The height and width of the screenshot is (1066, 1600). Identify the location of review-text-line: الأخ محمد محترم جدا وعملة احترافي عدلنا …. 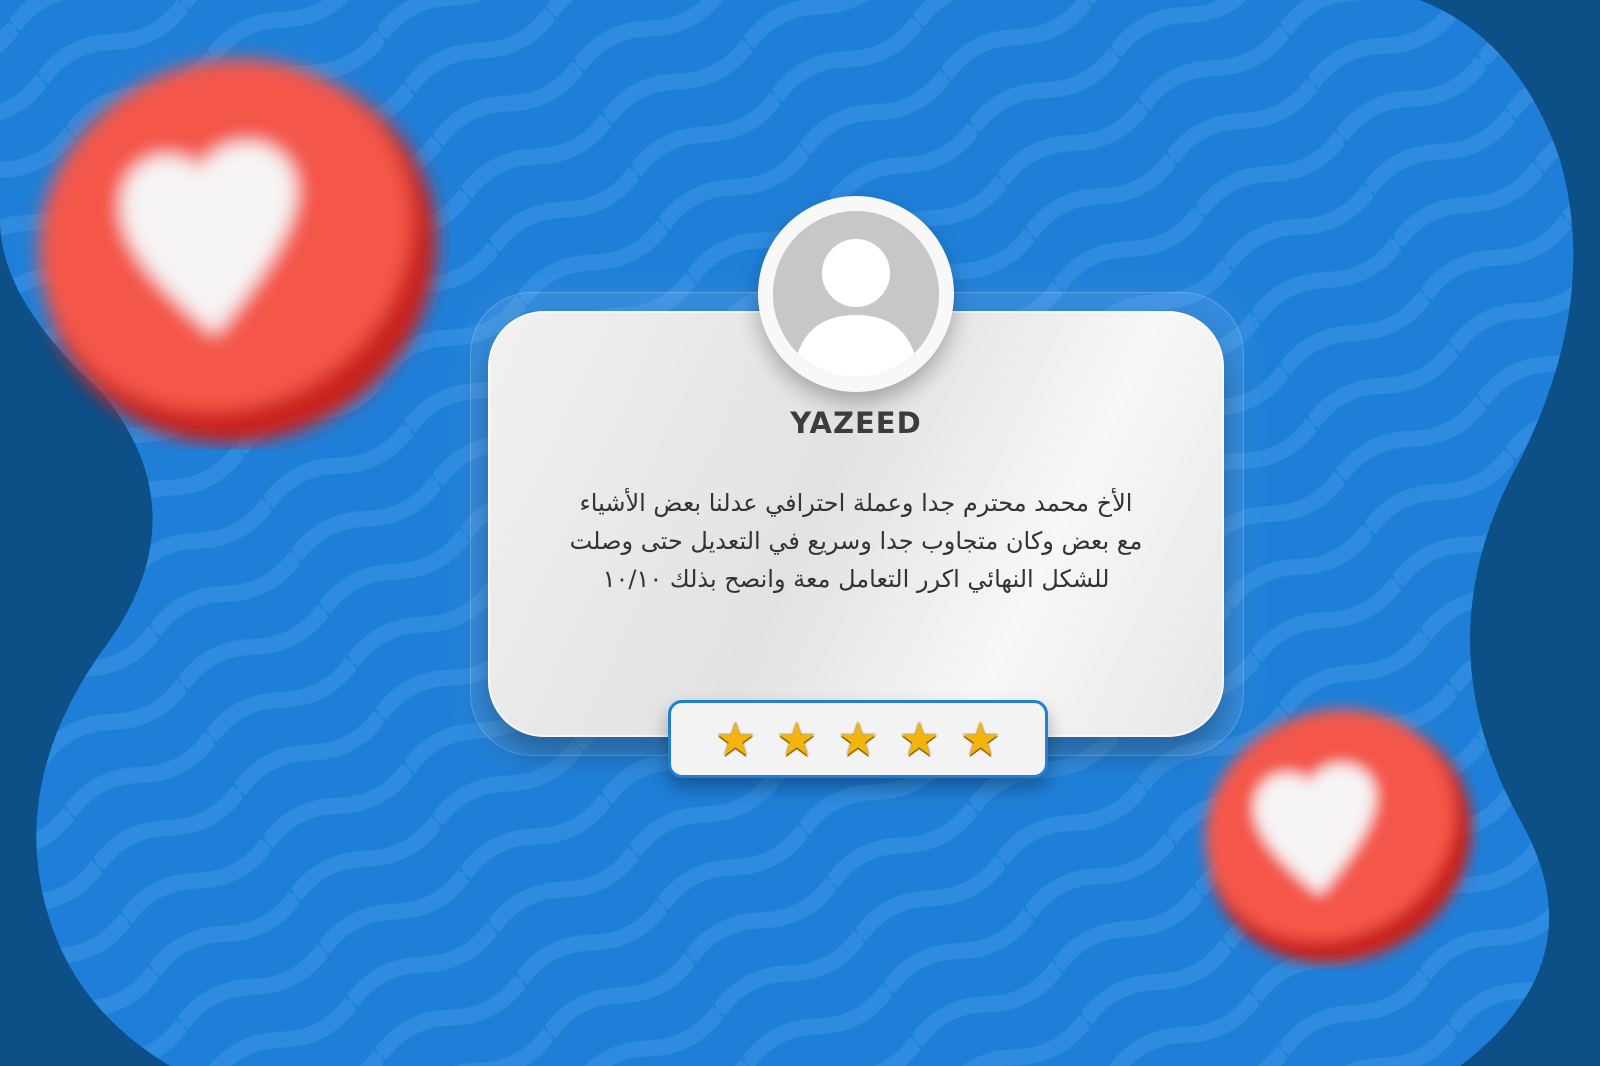
(856, 503).